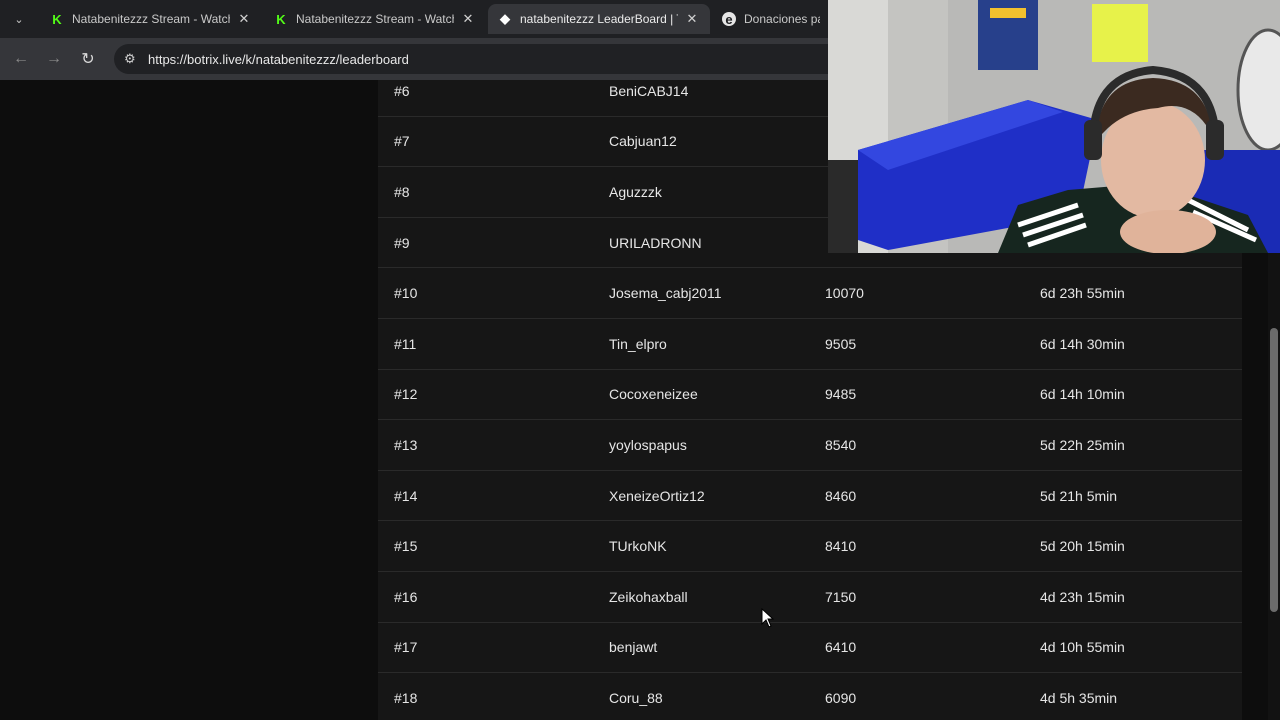 This screenshot has width=1280, height=720. I want to click on tab-leaderboard: ◆ natabenitezzz LeaderBoard | Th ✕, so click(599, 19).